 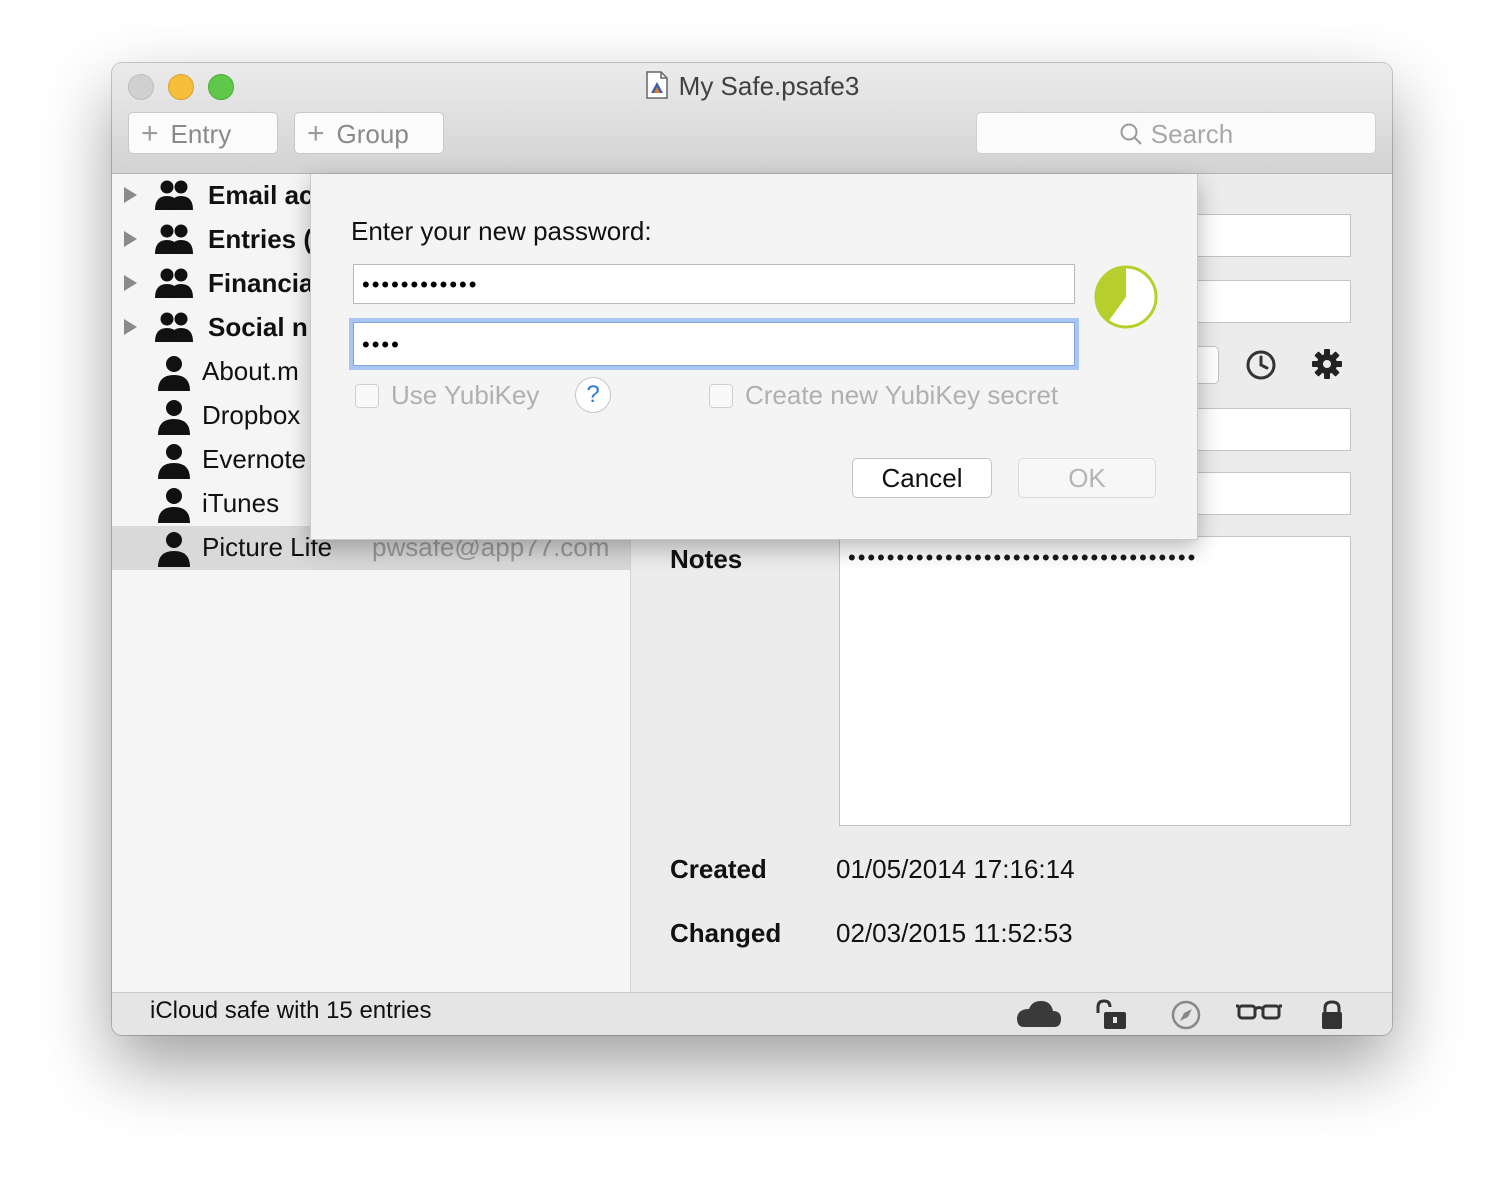 What do you see at coordinates (260, 239) in the screenshot?
I see `group-label: Entries (` at bounding box center [260, 239].